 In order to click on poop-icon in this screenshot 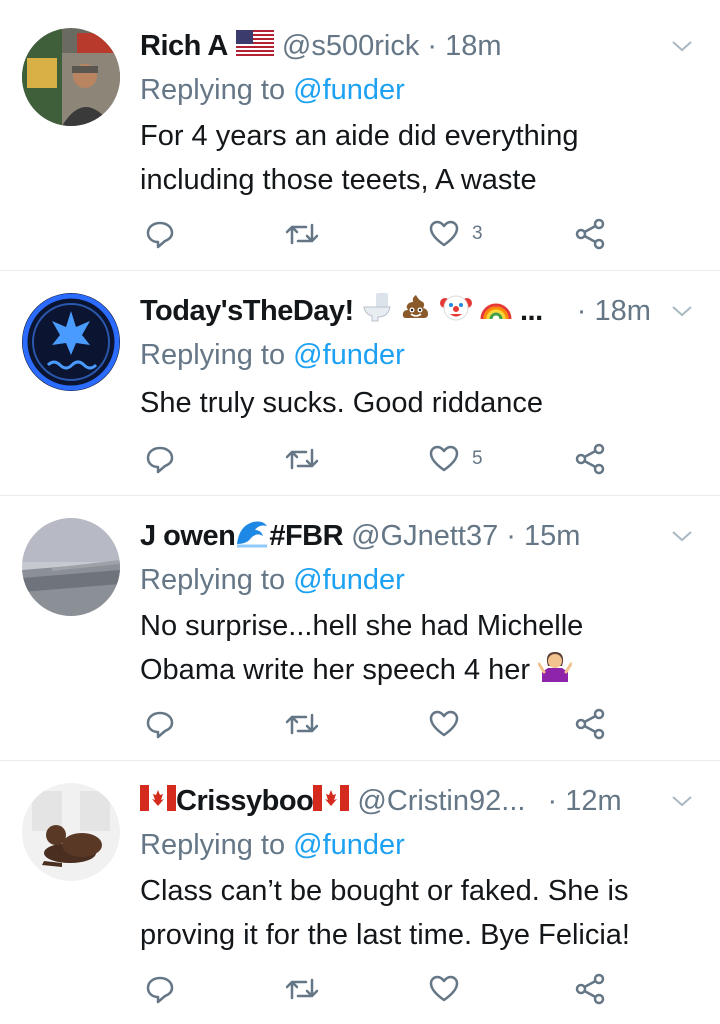, I will do `click(416, 312)`.